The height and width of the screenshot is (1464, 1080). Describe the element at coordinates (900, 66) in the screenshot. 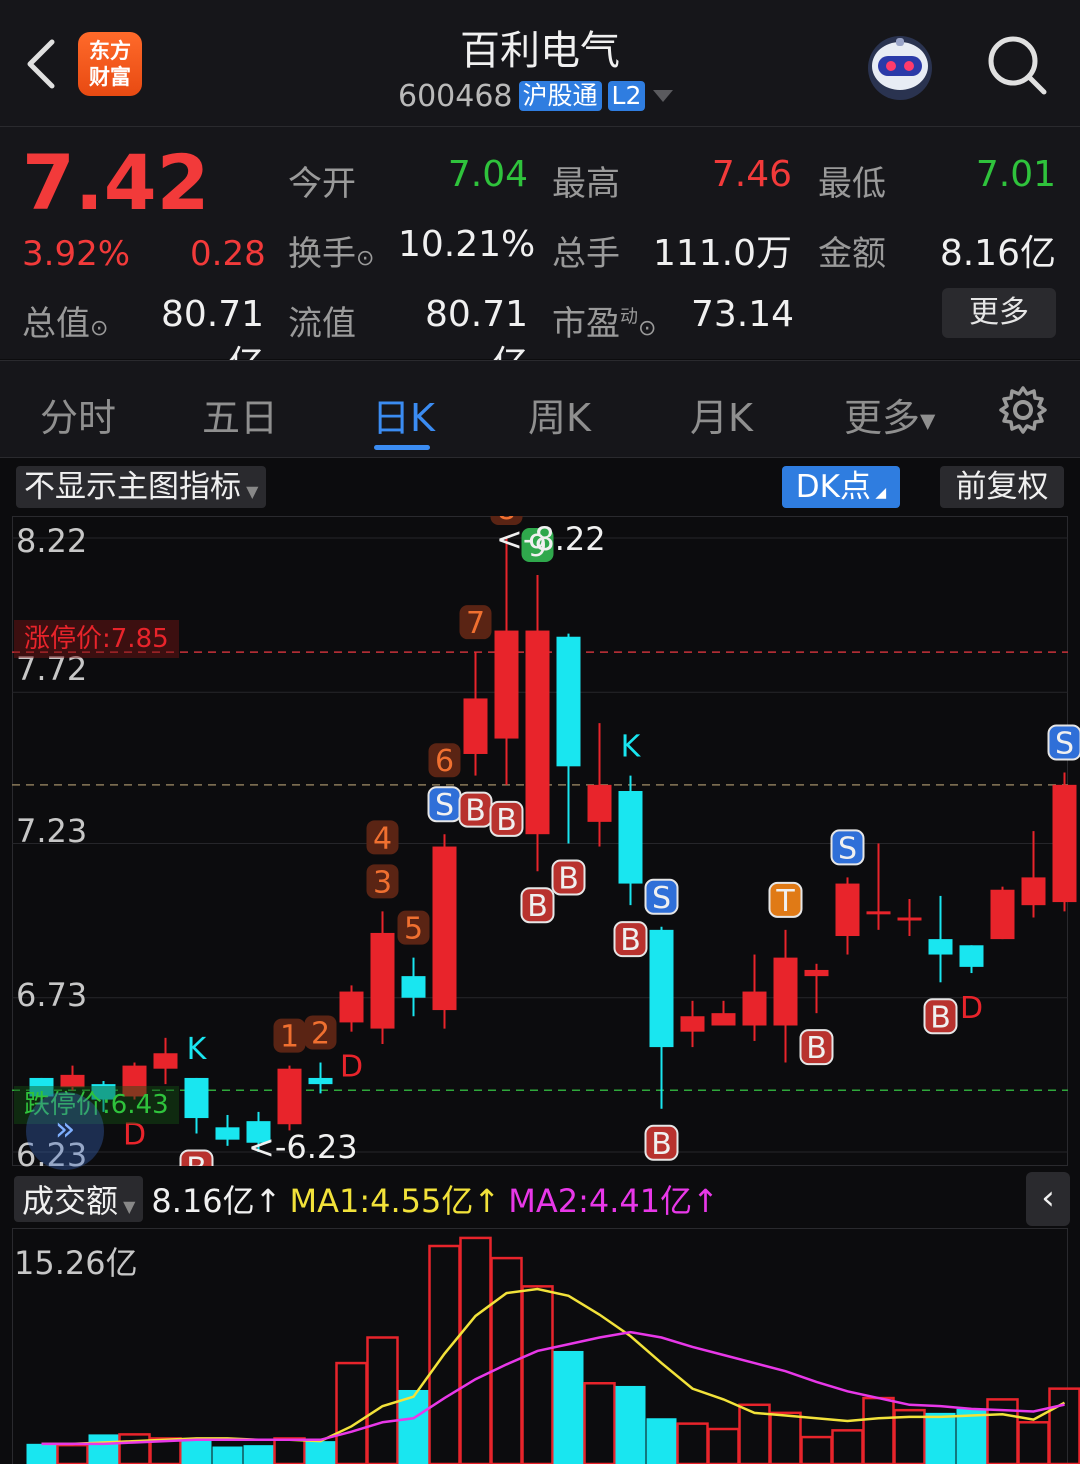

I see `robot-assistant-icon` at that location.